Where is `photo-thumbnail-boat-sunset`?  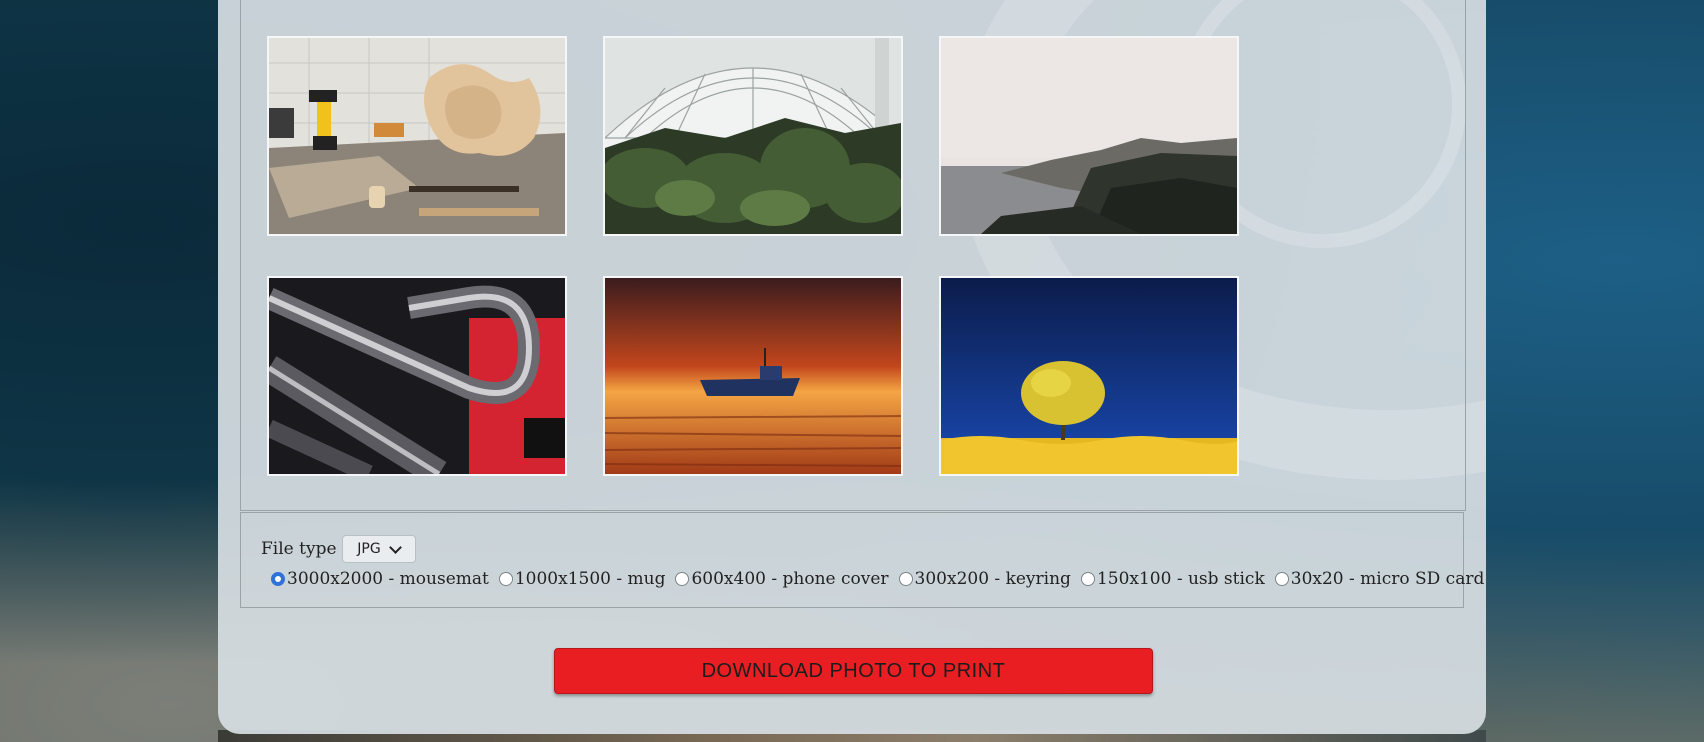
photo-thumbnail-boat-sunset is located at coordinates (753, 376).